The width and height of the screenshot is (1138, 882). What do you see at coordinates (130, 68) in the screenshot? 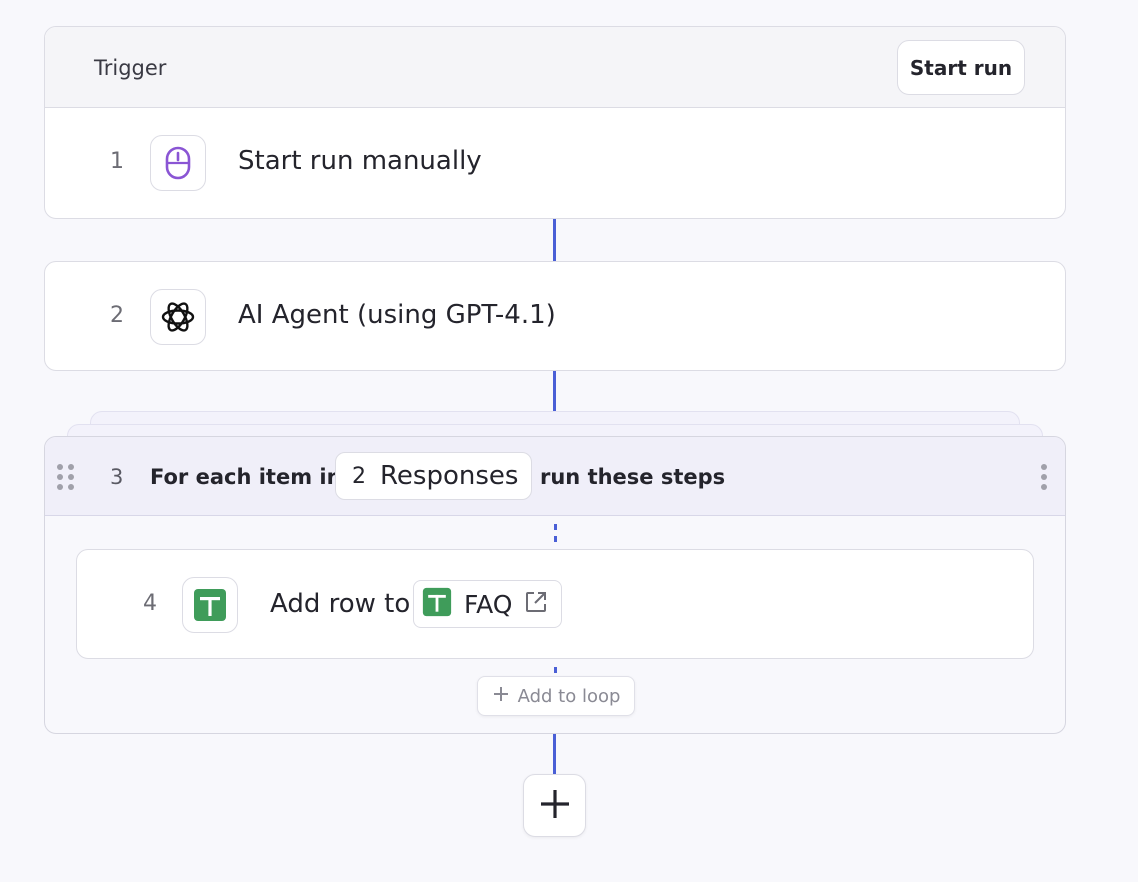
I see `trigger-label: Trigger` at bounding box center [130, 68].